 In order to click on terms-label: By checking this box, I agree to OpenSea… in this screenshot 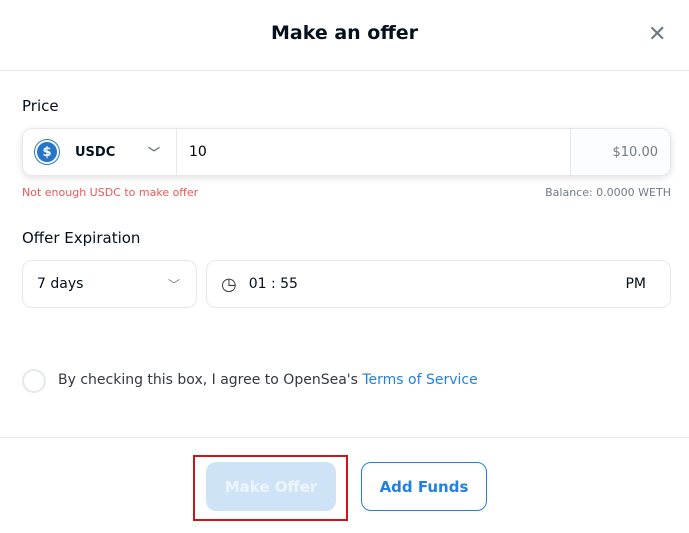, I will do `click(210, 380)`.